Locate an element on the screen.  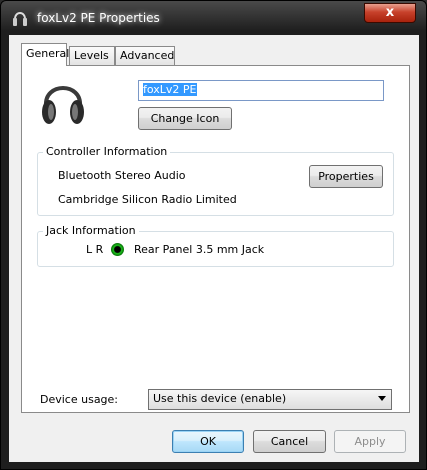
jack-location: Rear Panel 3.5 mm Jack is located at coordinates (199, 249).